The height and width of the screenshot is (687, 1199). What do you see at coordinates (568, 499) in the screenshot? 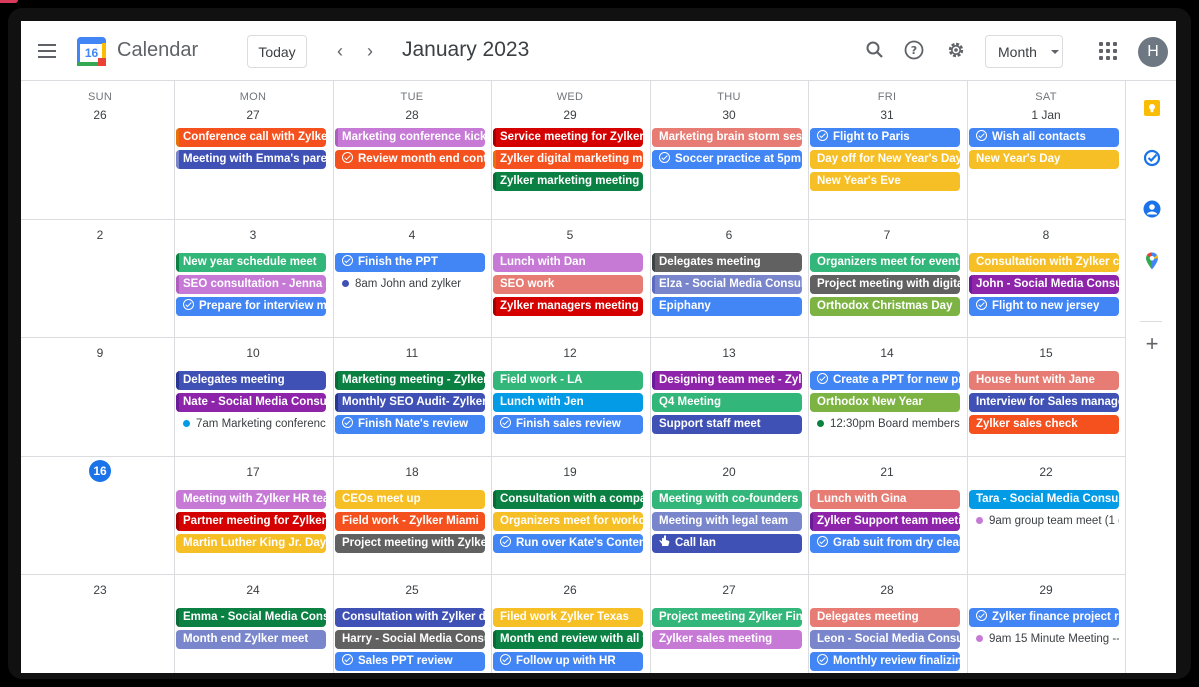
I see `event-chip: Consultation with a compar` at bounding box center [568, 499].